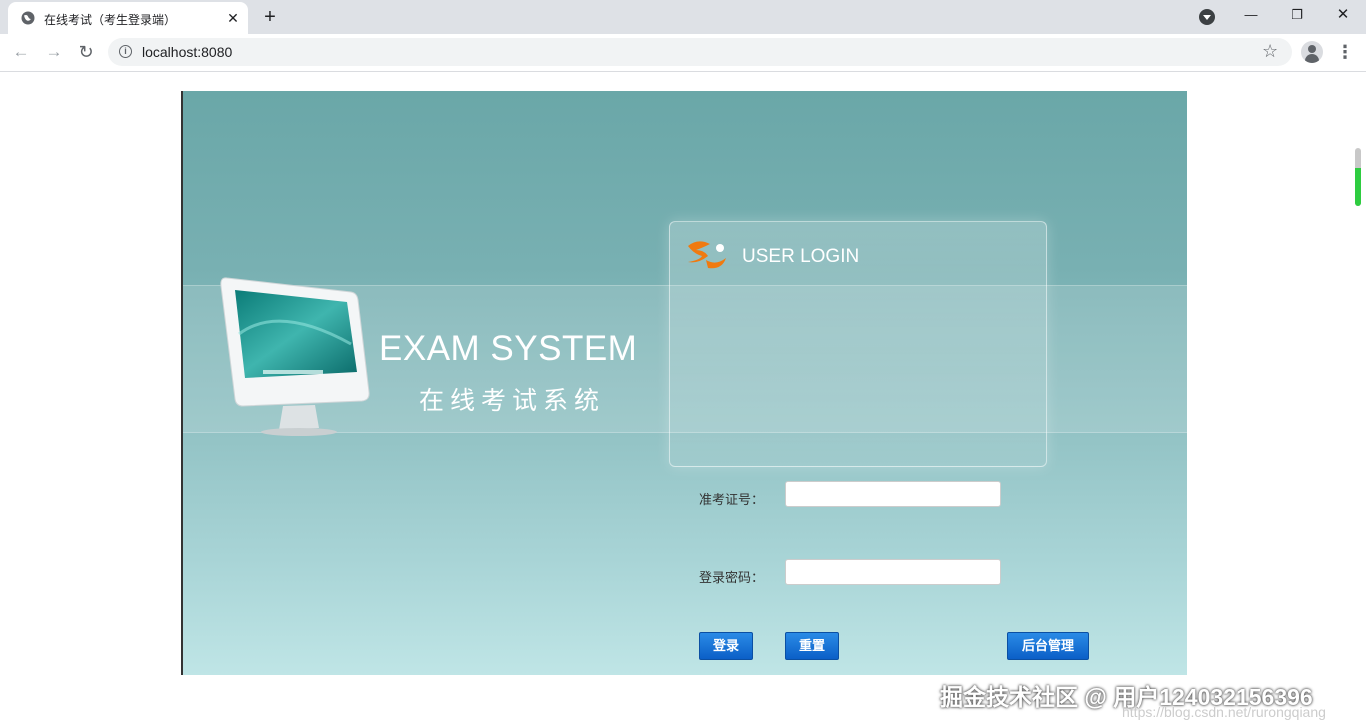 This screenshot has width=1366, height=728. What do you see at coordinates (707, 255) in the screenshot?
I see `brand-logo-icon` at bounding box center [707, 255].